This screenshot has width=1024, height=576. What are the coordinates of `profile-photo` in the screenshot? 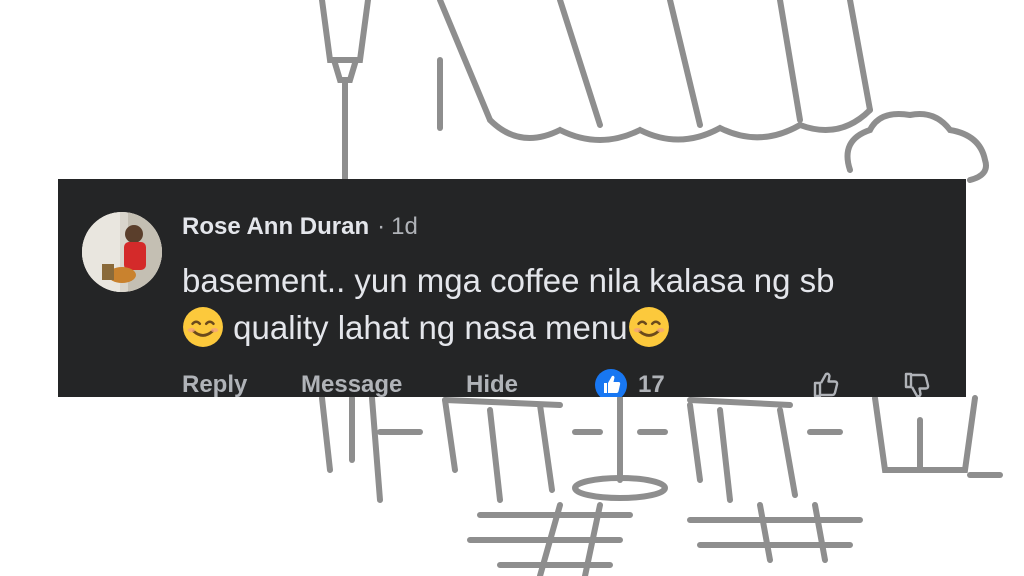 It's located at (122, 252).